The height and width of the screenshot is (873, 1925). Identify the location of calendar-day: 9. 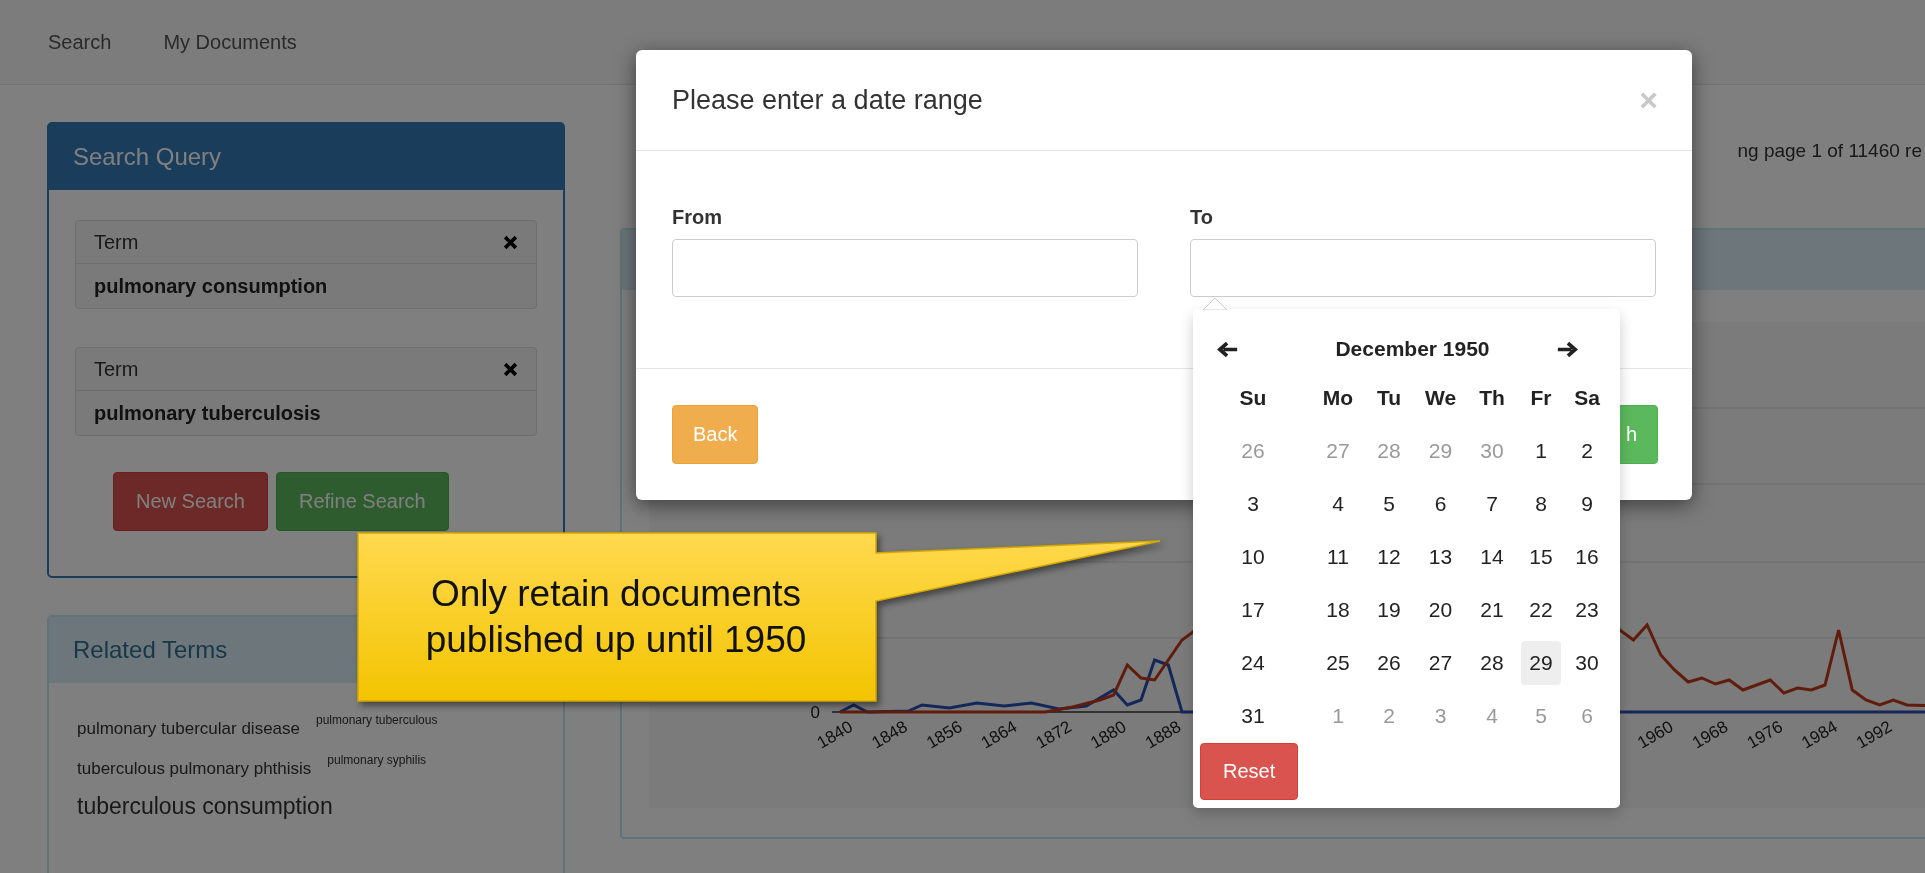
(1587, 503).